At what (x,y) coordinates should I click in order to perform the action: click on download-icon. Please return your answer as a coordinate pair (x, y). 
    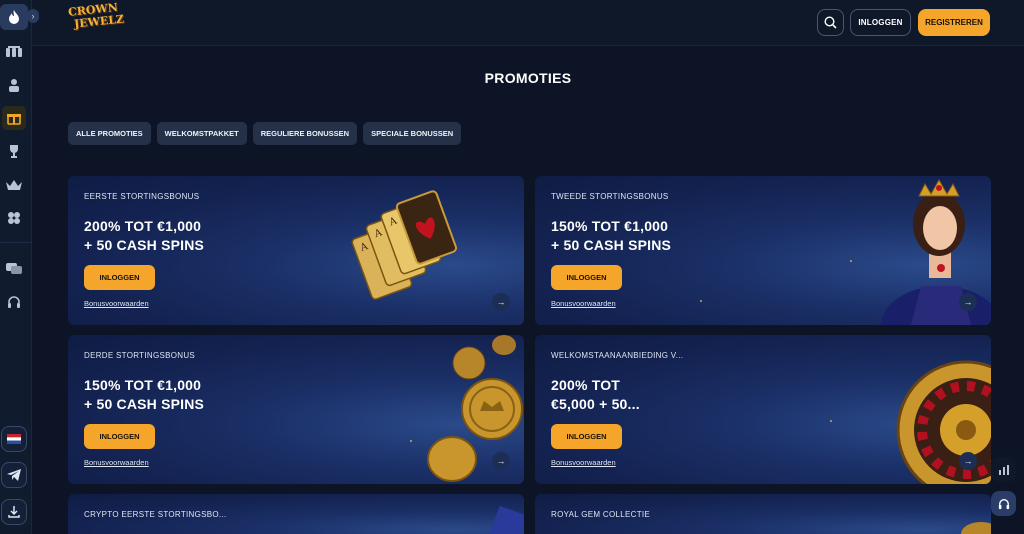
    Looking at the image, I should click on (14, 512).